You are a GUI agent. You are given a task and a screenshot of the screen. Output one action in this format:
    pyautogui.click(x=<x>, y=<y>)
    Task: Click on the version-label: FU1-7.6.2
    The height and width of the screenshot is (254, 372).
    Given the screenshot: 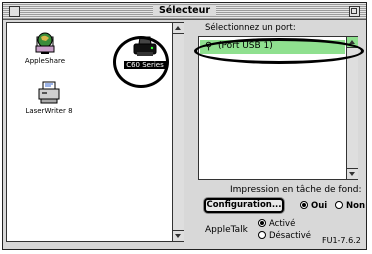 What is the action you would take?
    pyautogui.click(x=341, y=240)
    